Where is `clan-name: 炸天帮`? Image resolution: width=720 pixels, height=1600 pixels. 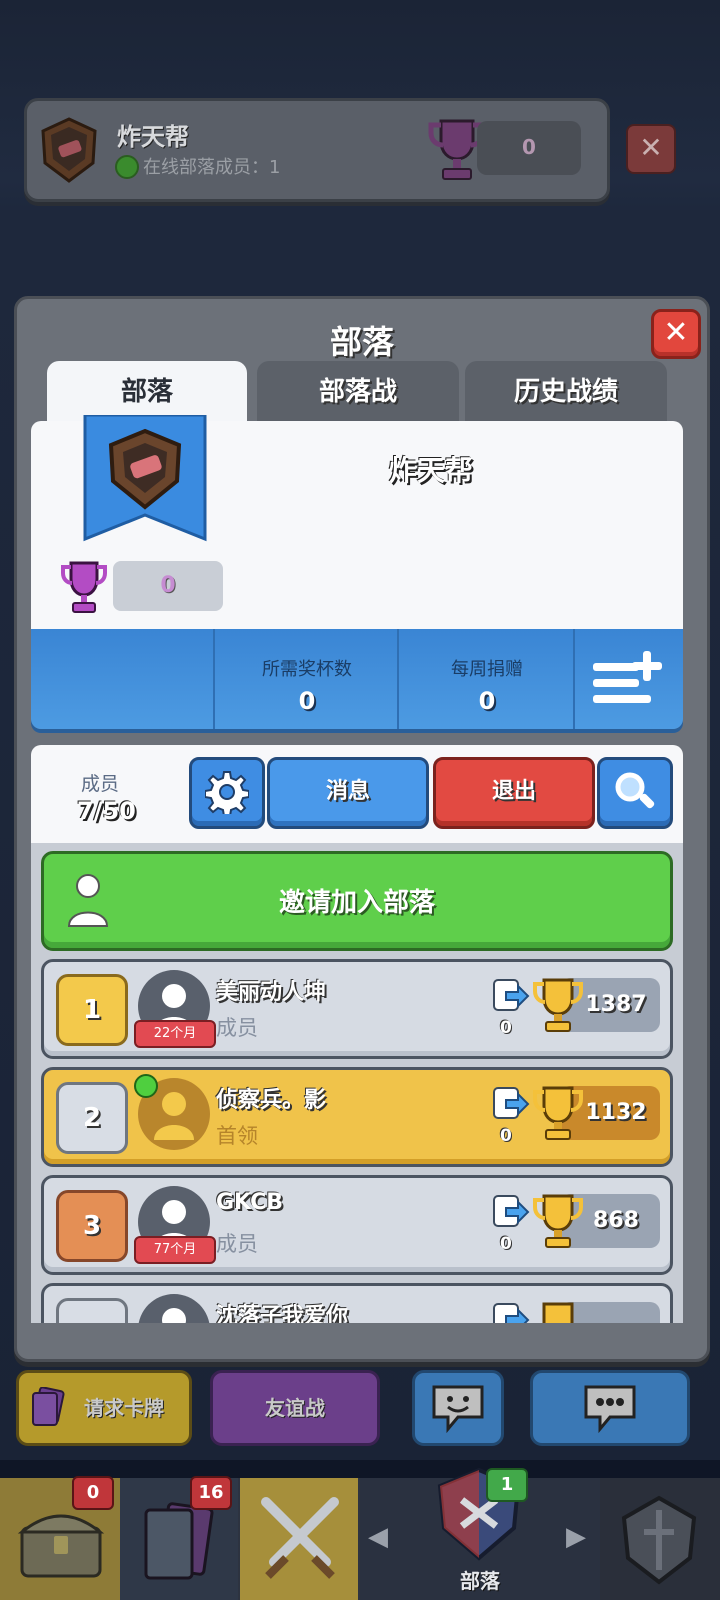
clan-name: 炸天帮 is located at coordinates (153, 137).